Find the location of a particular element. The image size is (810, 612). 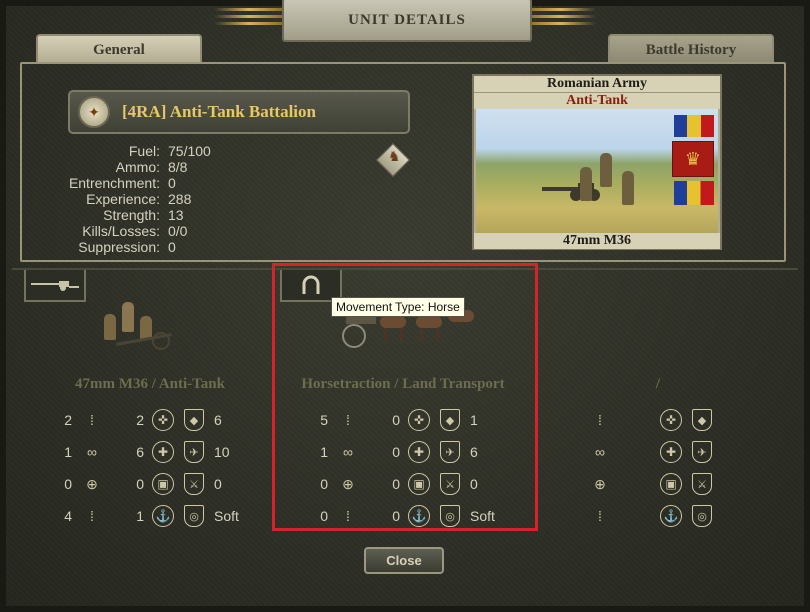

stats-row: 0 ⁞ 0 ⚓ ◎ Soft is located at coordinates (404, 516).